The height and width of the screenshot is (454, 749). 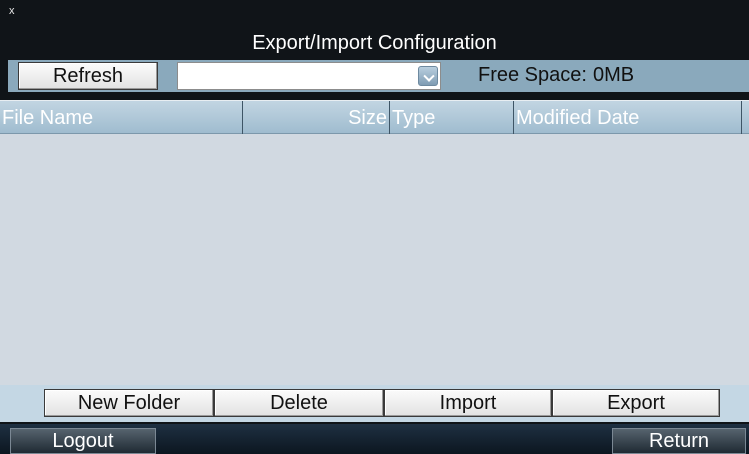 I want to click on new-folder-button: New Folder, so click(x=129, y=403).